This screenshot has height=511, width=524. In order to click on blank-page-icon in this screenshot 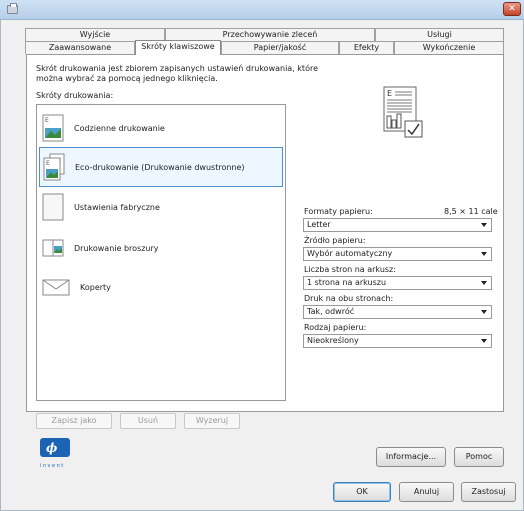, I will do `click(53, 207)`.